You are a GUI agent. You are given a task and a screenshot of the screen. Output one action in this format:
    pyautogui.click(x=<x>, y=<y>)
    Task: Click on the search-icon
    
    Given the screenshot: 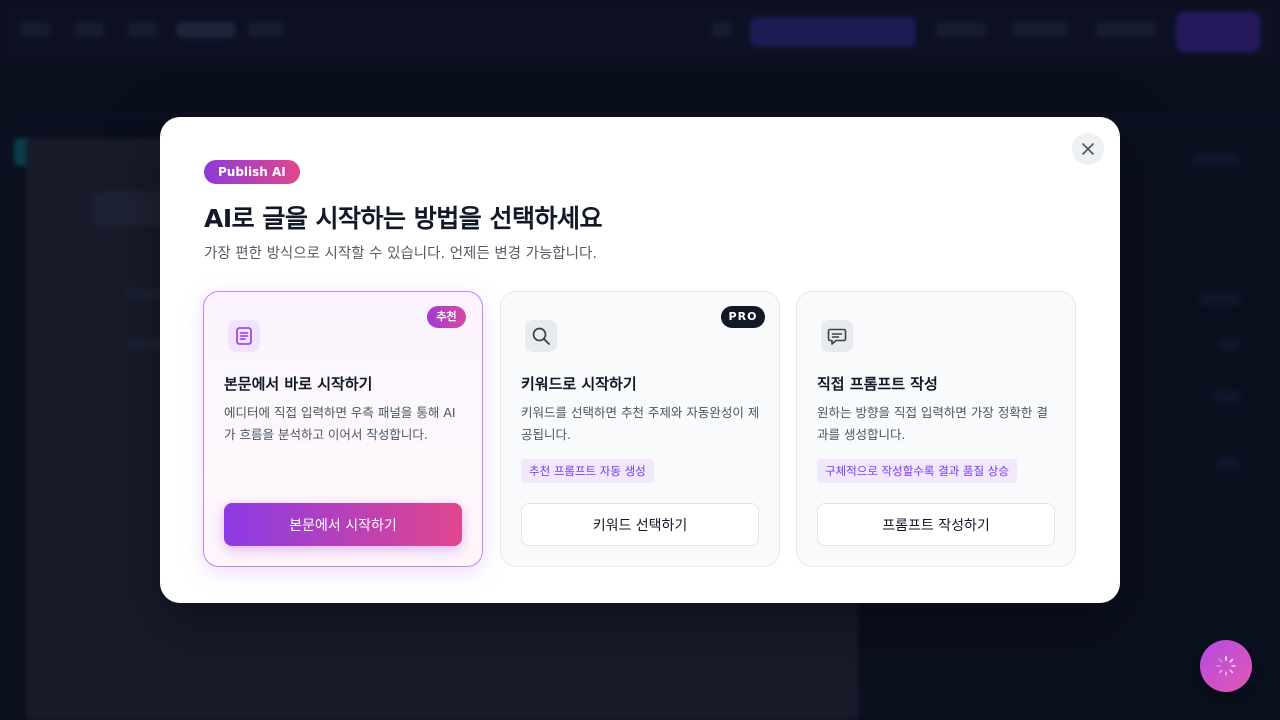 What is the action you would take?
    pyautogui.click(x=541, y=336)
    